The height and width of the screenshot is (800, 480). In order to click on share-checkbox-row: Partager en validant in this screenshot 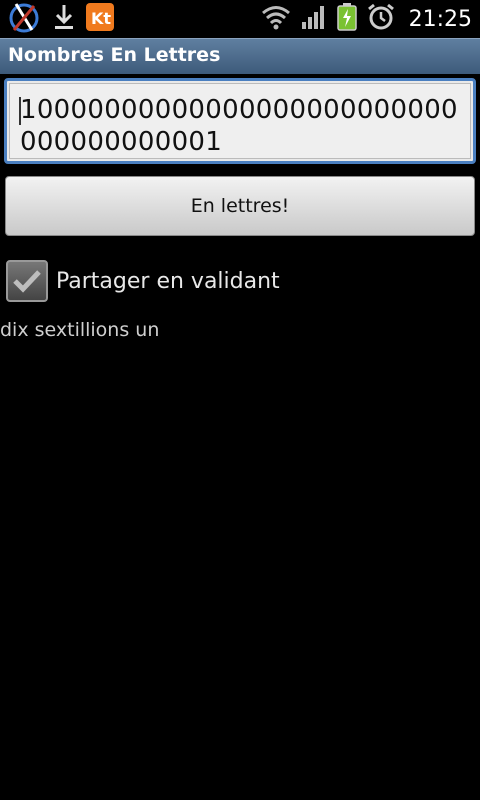, I will do `click(143, 281)`.